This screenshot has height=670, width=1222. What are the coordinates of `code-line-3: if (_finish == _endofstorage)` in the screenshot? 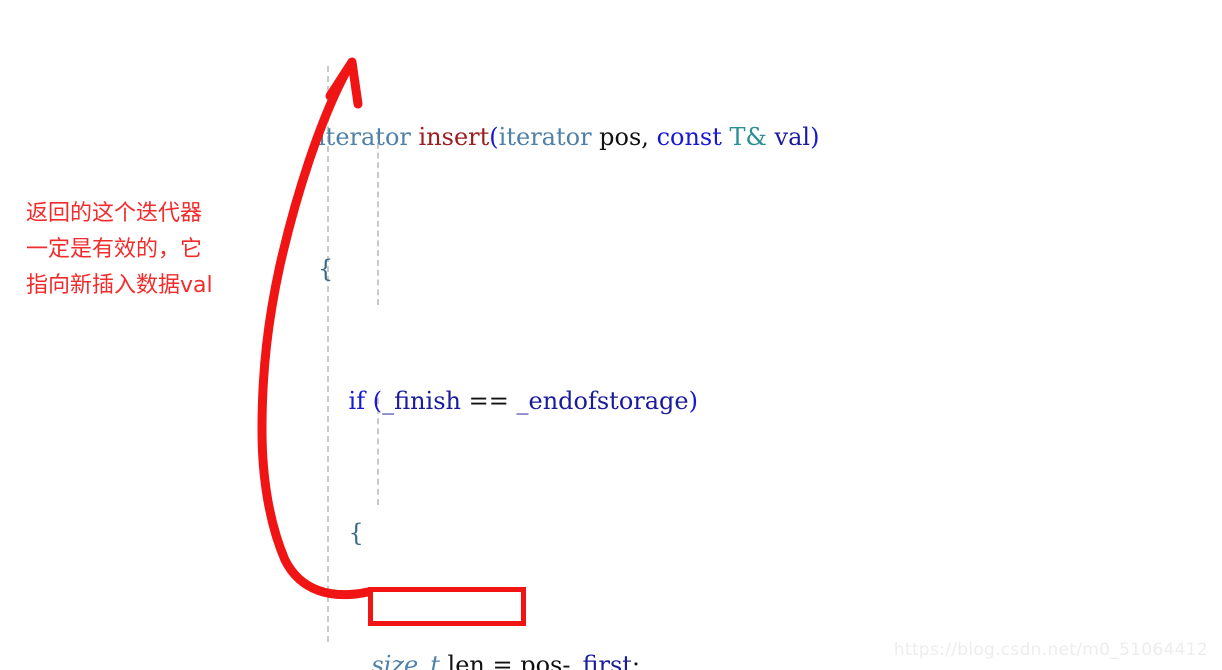 It's located at (523, 401).